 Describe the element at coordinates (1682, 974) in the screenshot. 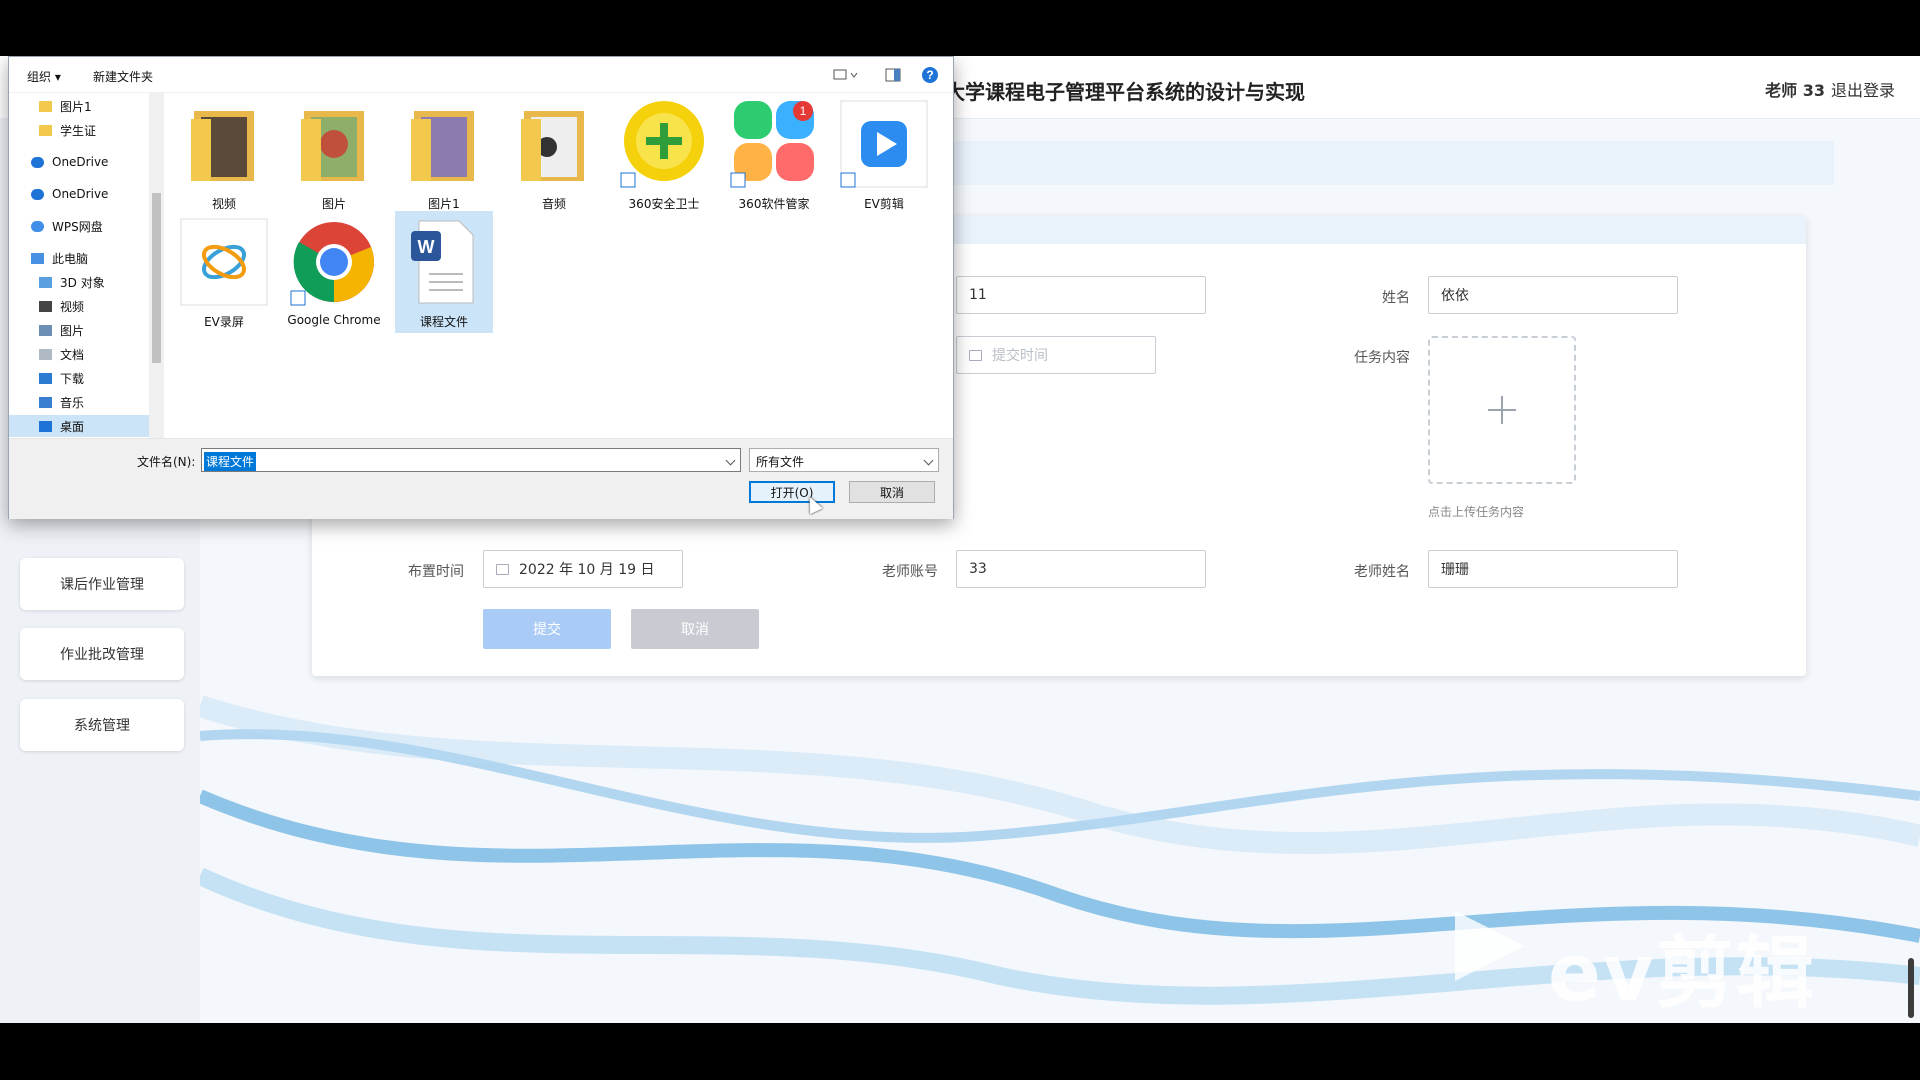

I see `watermark-text: ev剪辑` at that location.